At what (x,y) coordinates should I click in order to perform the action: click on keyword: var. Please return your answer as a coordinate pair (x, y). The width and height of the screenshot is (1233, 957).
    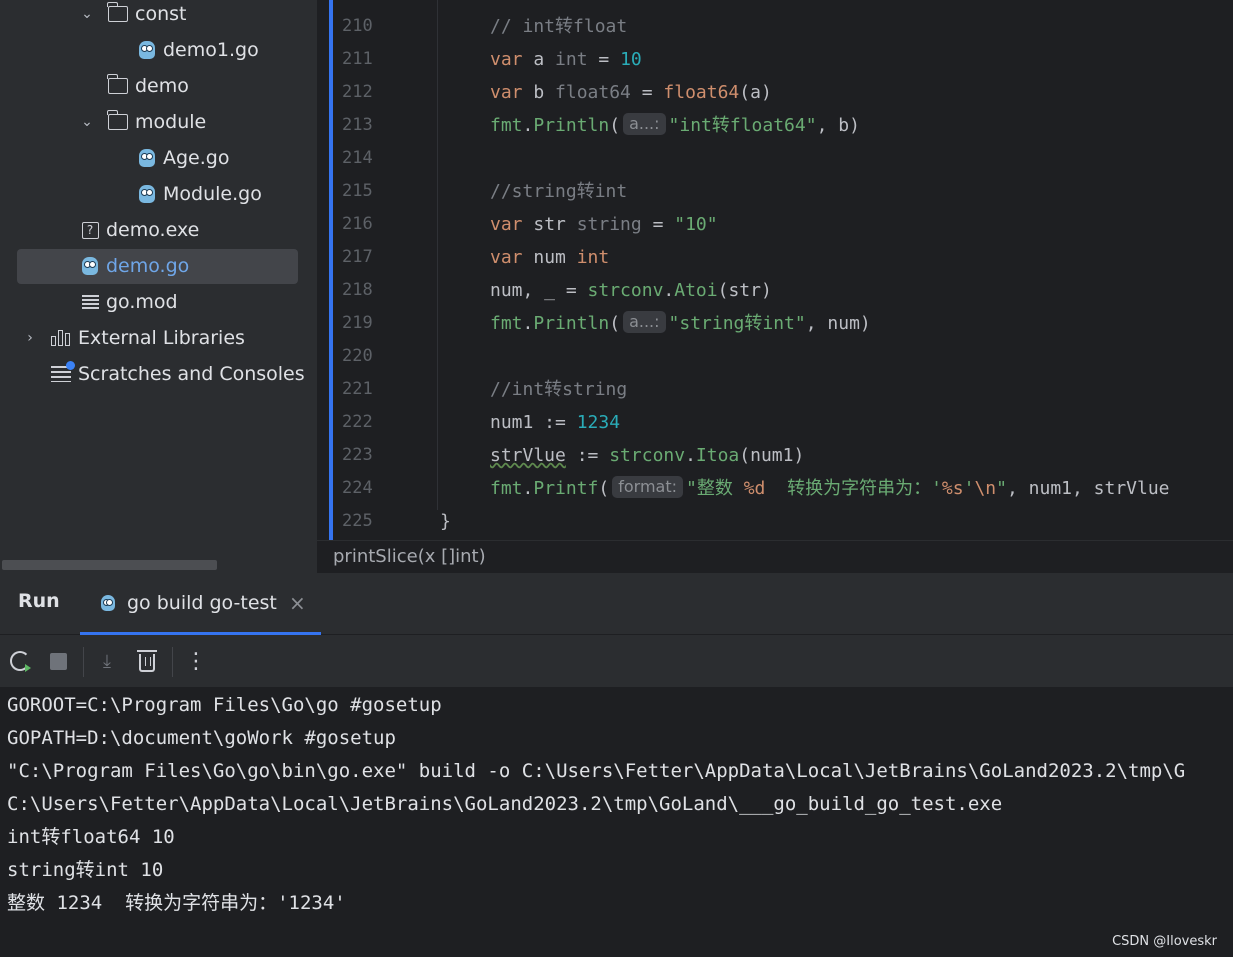
    Looking at the image, I should click on (506, 59).